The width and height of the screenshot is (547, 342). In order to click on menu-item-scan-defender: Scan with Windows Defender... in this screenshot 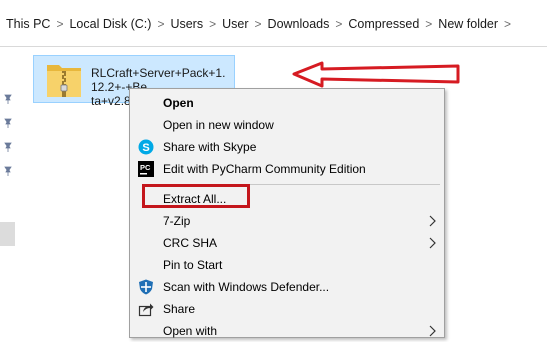, I will do `click(287, 287)`.